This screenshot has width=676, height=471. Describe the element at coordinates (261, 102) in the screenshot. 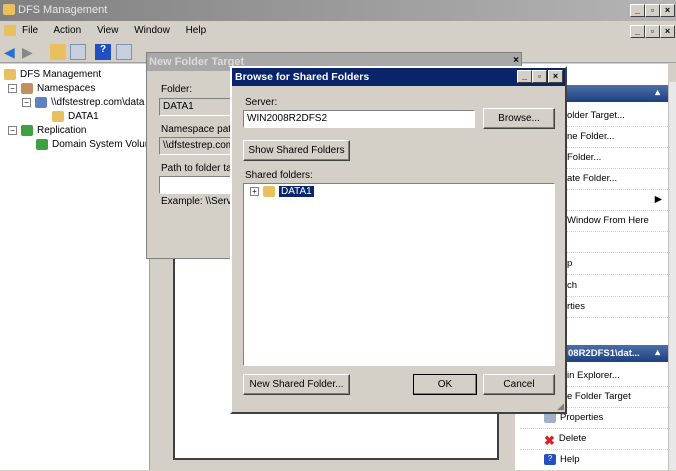

I see `server-label: Server:` at that location.